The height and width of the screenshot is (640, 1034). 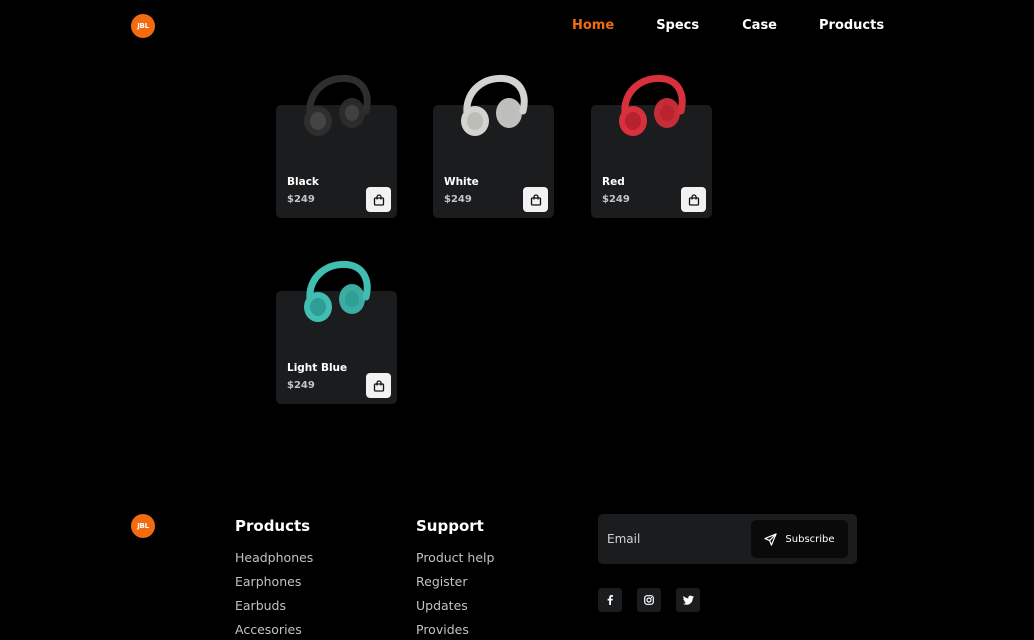 I want to click on headphones-light-blue-image, so click(x=337, y=291).